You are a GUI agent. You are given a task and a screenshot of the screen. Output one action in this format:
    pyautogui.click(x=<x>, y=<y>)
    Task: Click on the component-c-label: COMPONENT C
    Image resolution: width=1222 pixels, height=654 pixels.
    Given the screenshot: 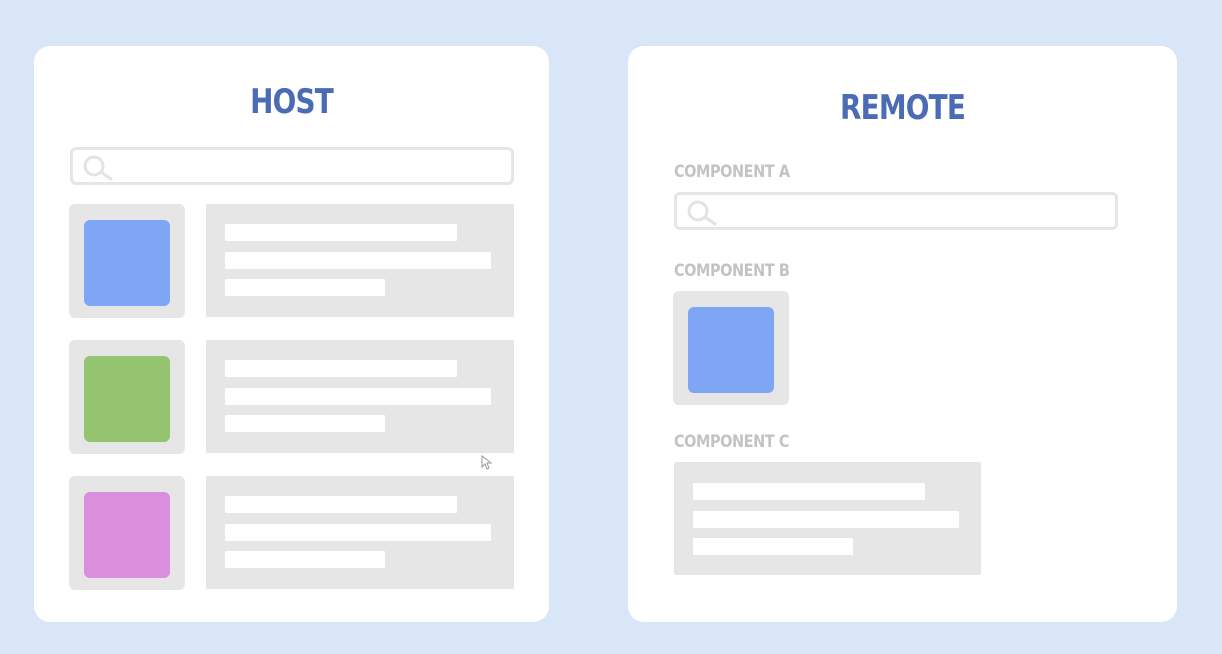 What is the action you would take?
    pyautogui.click(x=732, y=442)
    